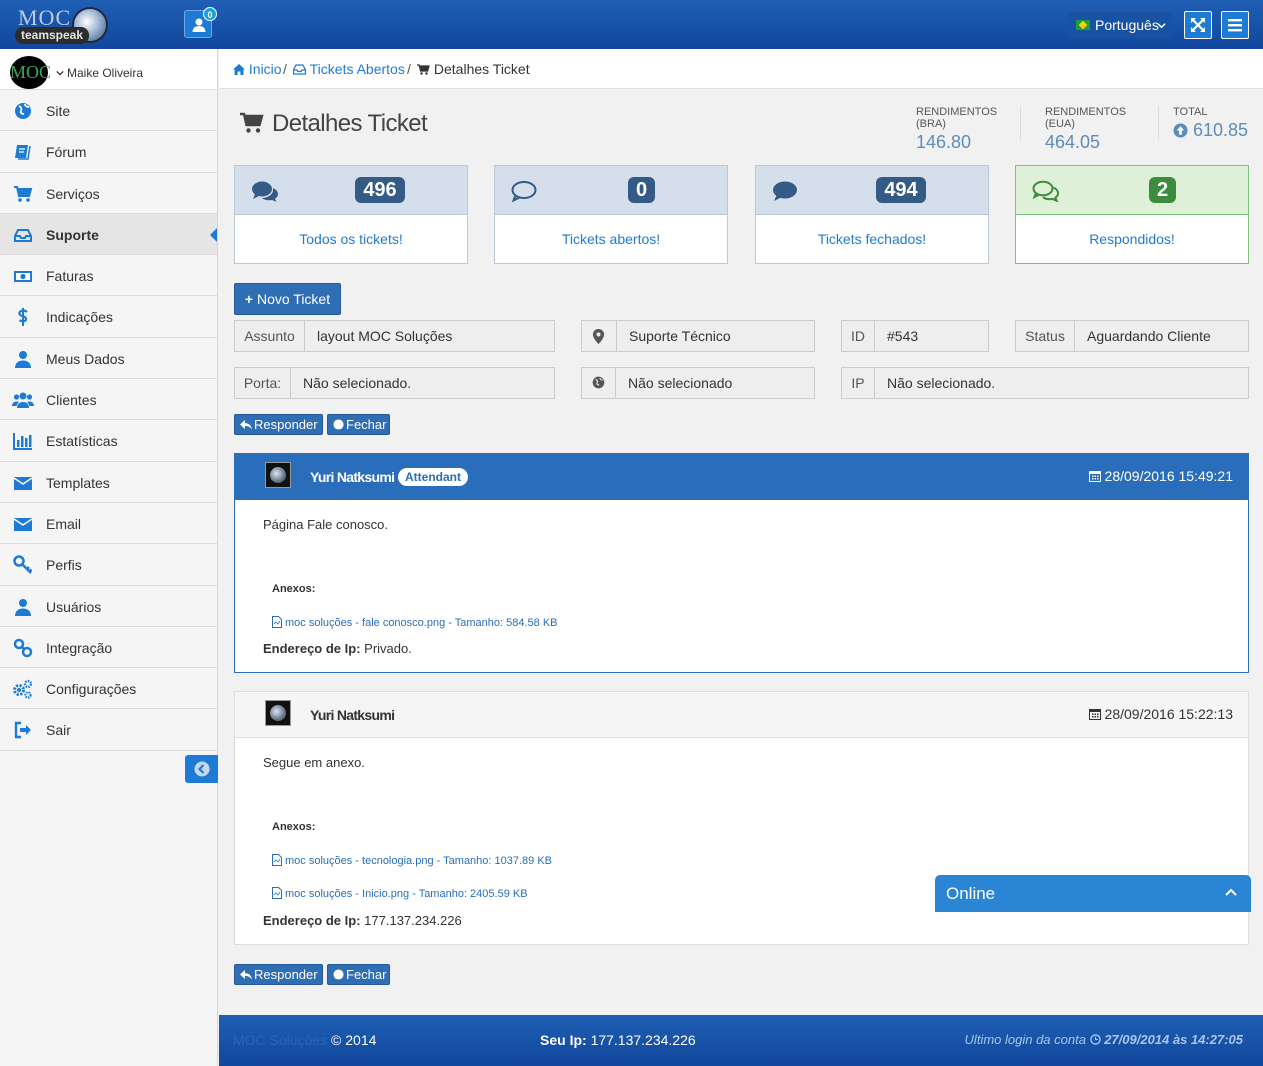 Image resolution: width=1263 pixels, height=1066 pixels. I want to click on sidebar-item-clientes: Clientes, so click(108, 400).